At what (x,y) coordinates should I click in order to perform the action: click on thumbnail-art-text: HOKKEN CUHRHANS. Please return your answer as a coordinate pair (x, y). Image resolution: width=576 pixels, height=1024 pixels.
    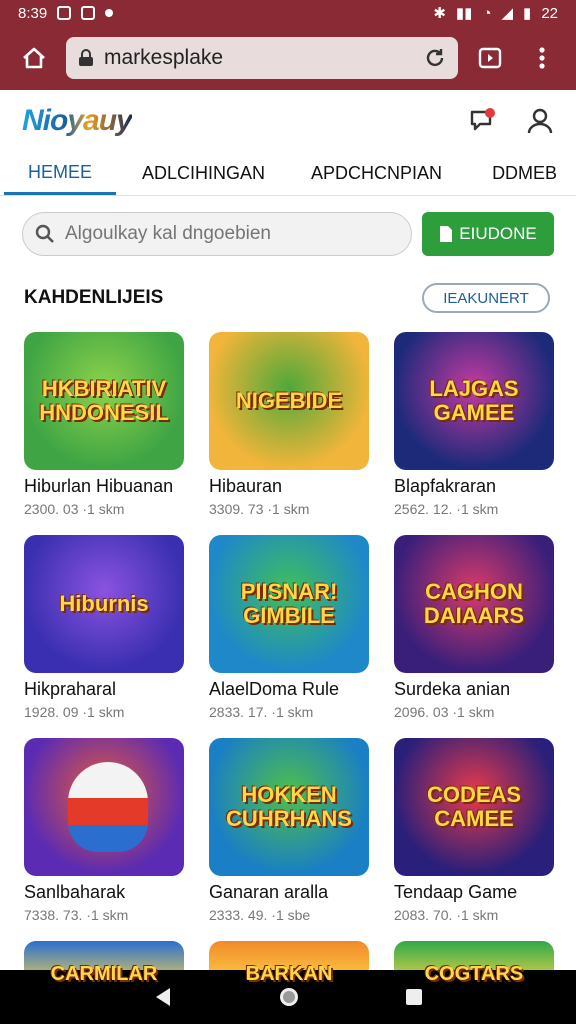
    Looking at the image, I should click on (289, 806).